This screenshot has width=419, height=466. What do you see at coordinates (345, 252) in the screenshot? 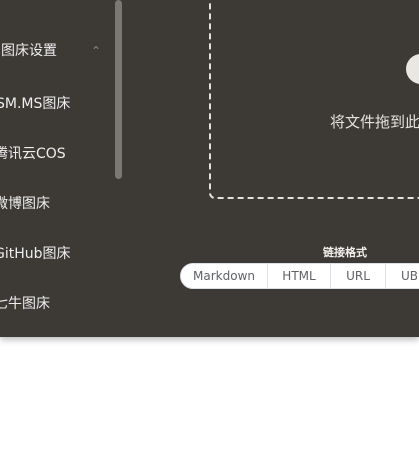
I see `link-format-title: 链接格式` at bounding box center [345, 252].